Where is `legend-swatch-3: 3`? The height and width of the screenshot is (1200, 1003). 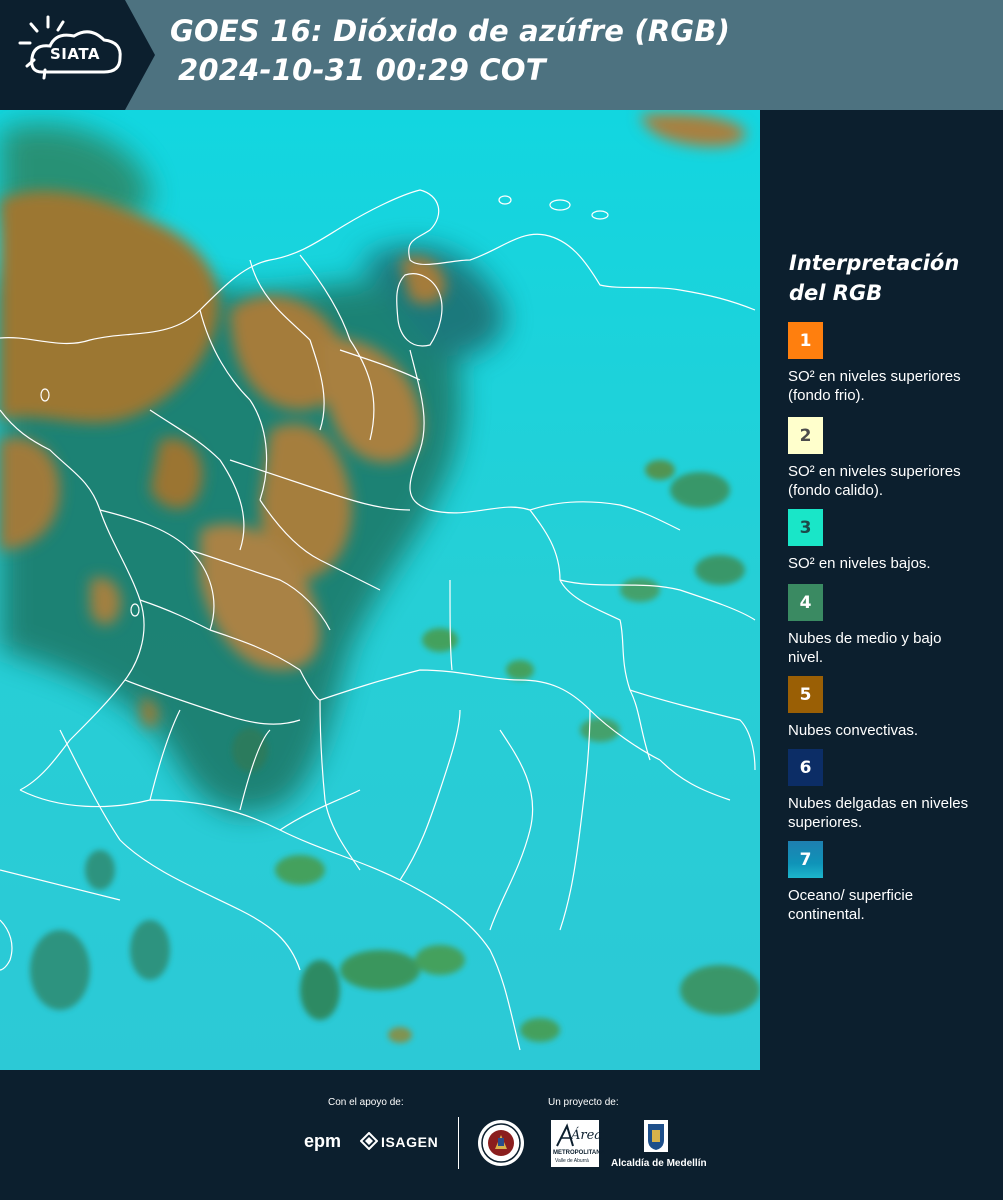
legend-swatch-3: 3 is located at coordinates (805, 527).